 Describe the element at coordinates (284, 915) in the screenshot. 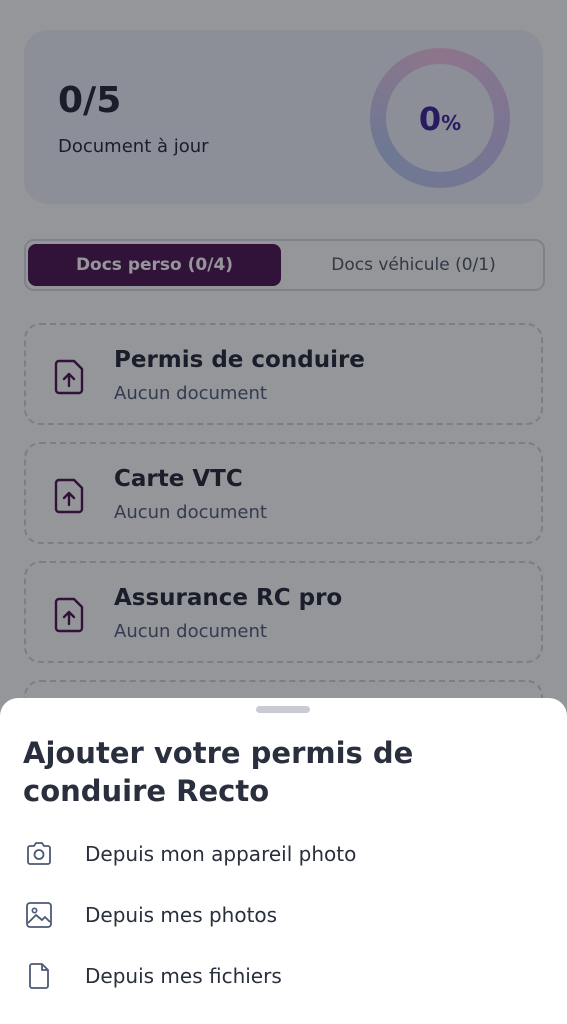

I see `option-photos: Depuis mes photos` at that location.